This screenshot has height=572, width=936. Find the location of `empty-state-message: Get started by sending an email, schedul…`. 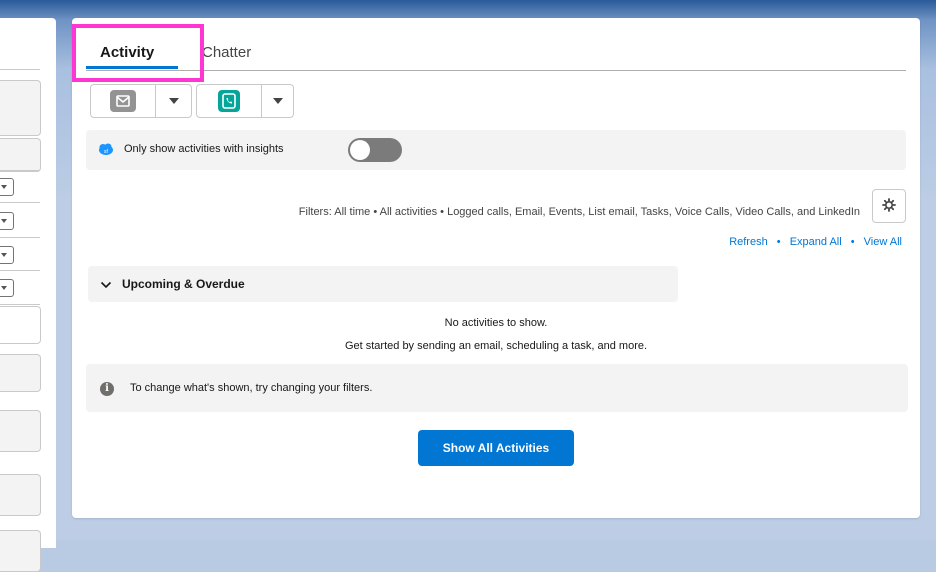

empty-state-message: Get started by sending an email, schedul… is located at coordinates (496, 346).